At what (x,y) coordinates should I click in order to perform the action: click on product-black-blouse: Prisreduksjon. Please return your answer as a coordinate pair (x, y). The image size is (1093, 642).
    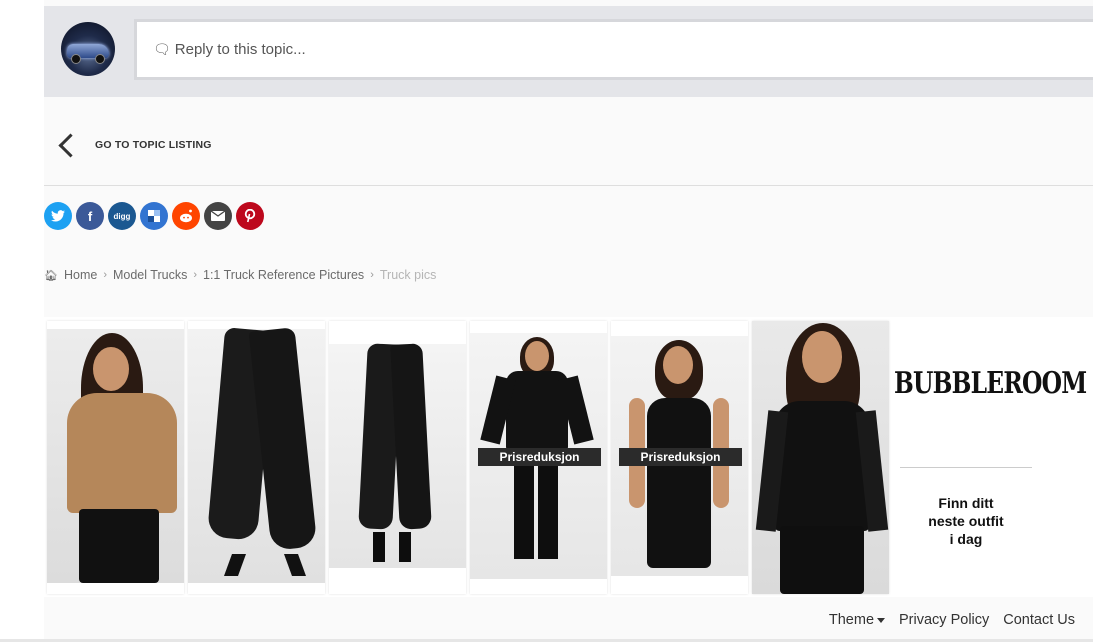
    Looking at the image, I should click on (538, 457).